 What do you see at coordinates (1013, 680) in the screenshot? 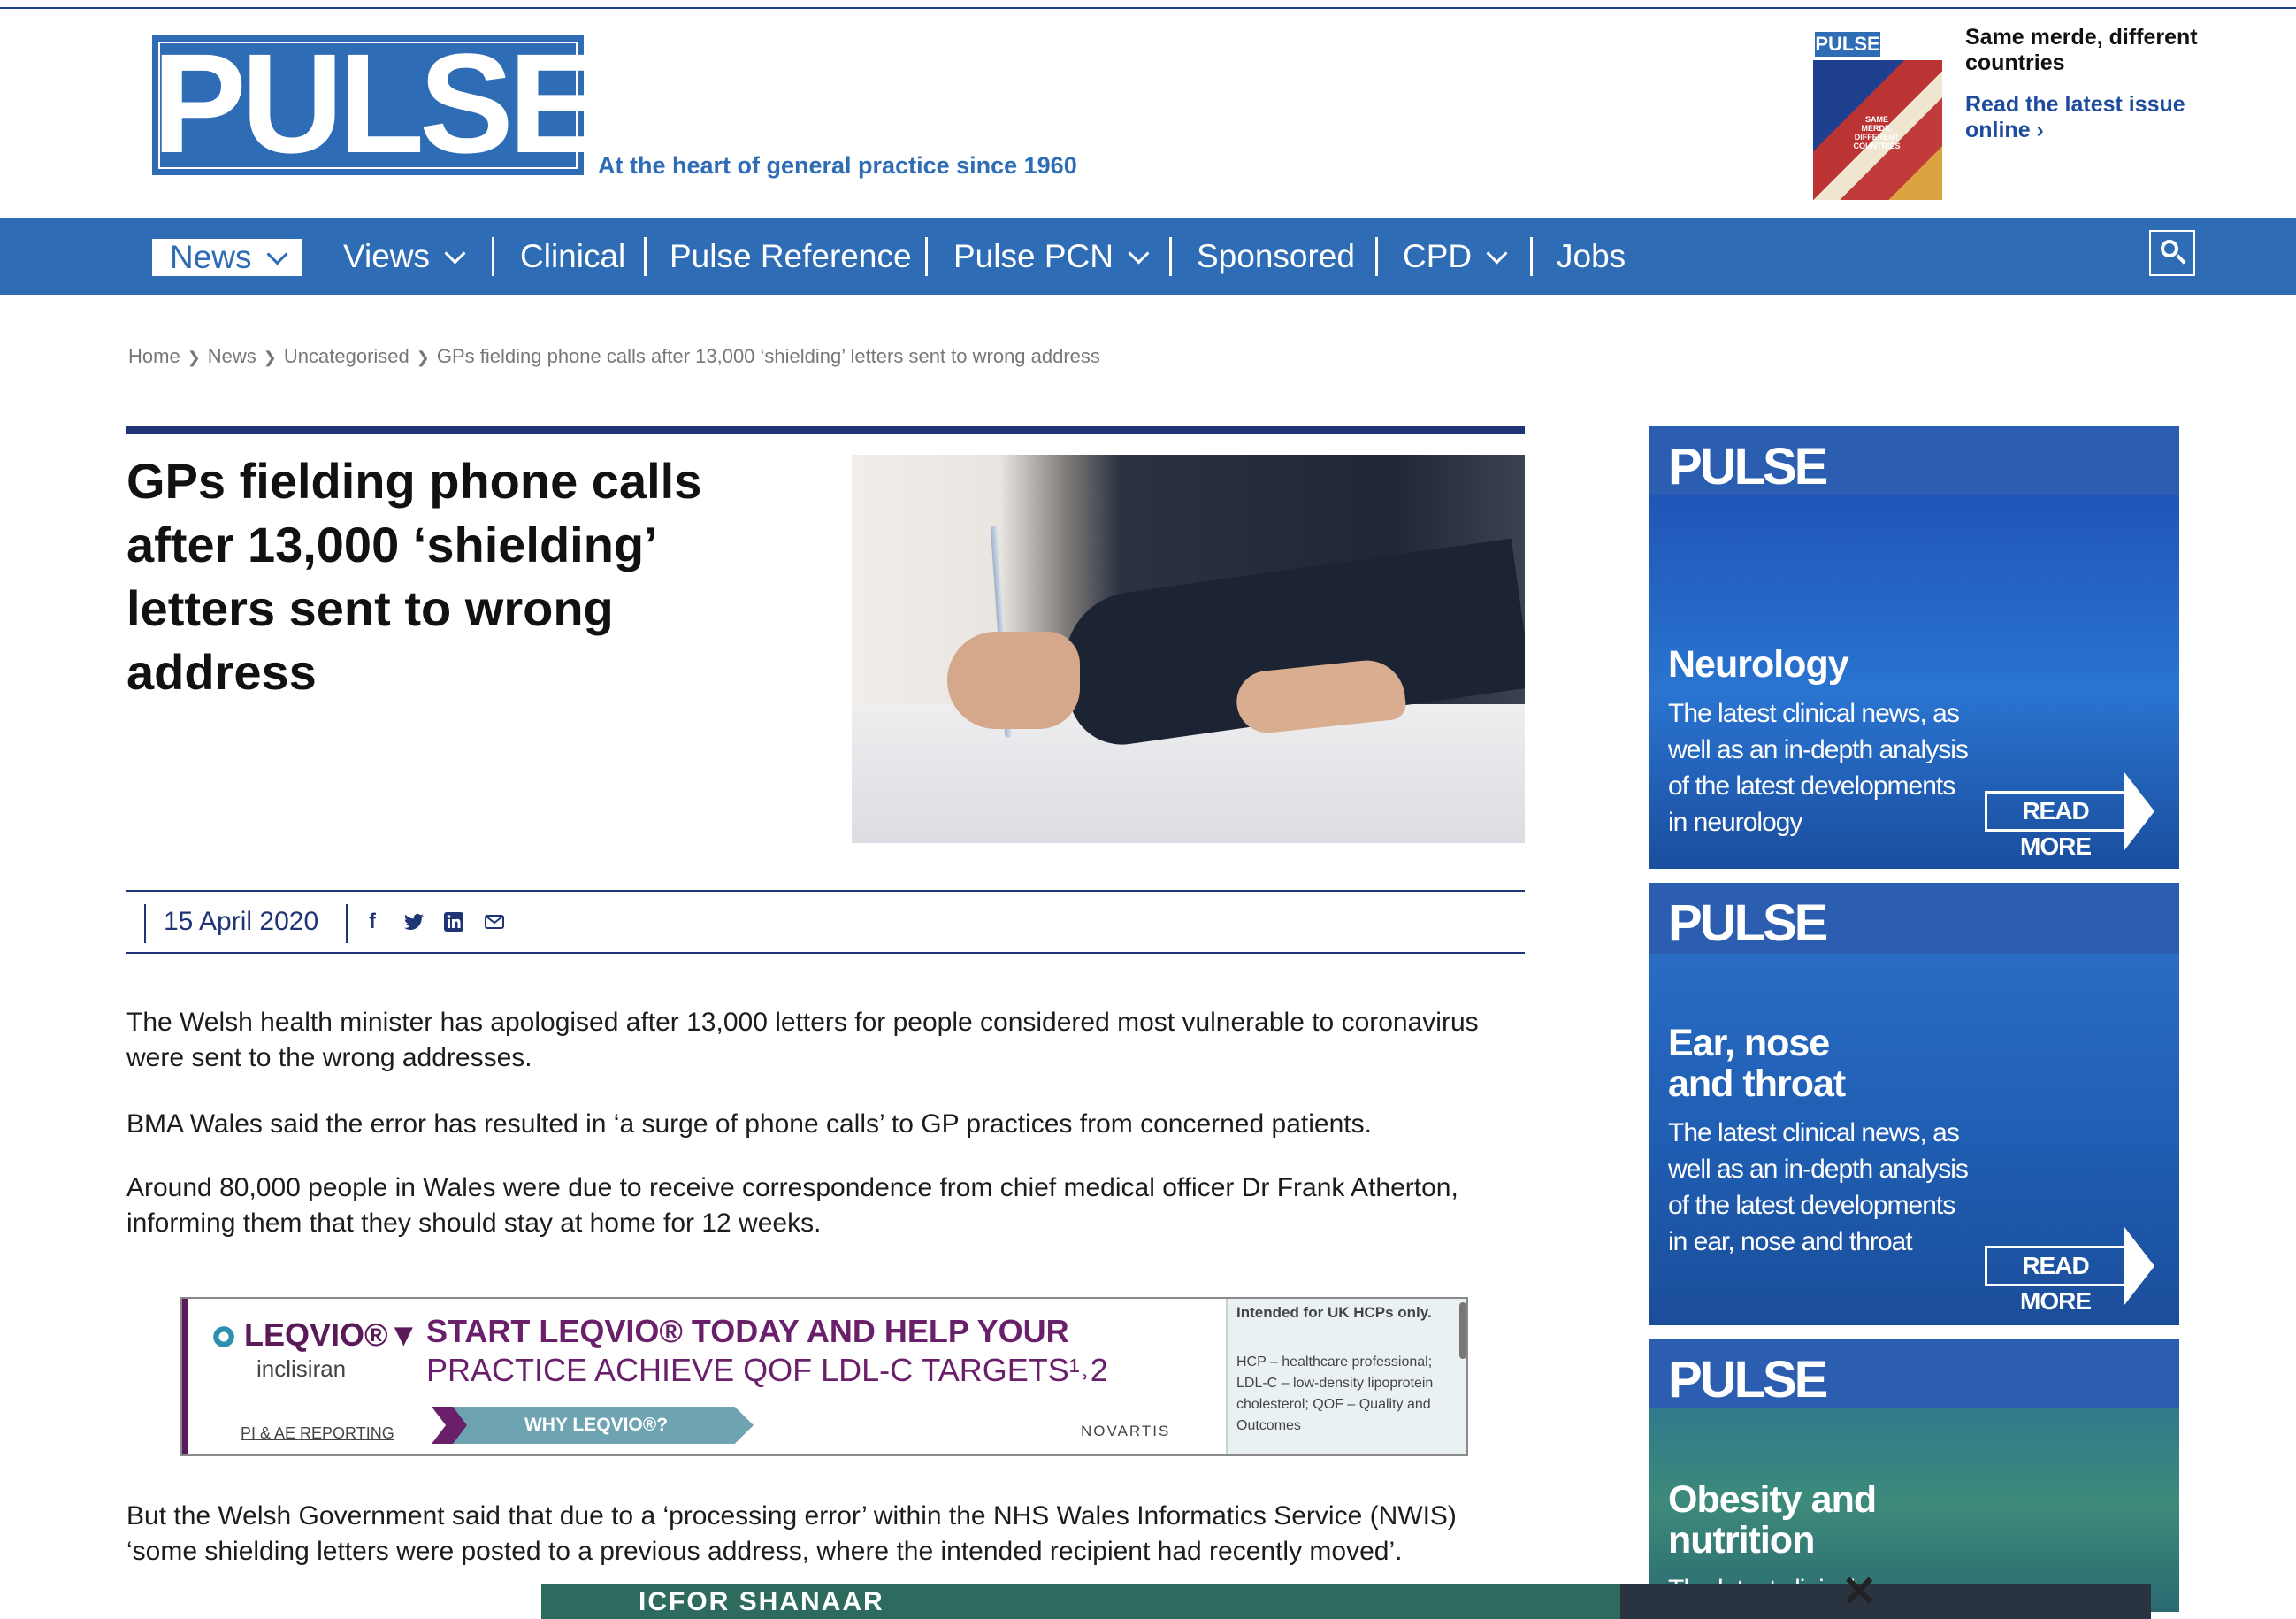
I see `hero-writing-hand` at bounding box center [1013, 680].